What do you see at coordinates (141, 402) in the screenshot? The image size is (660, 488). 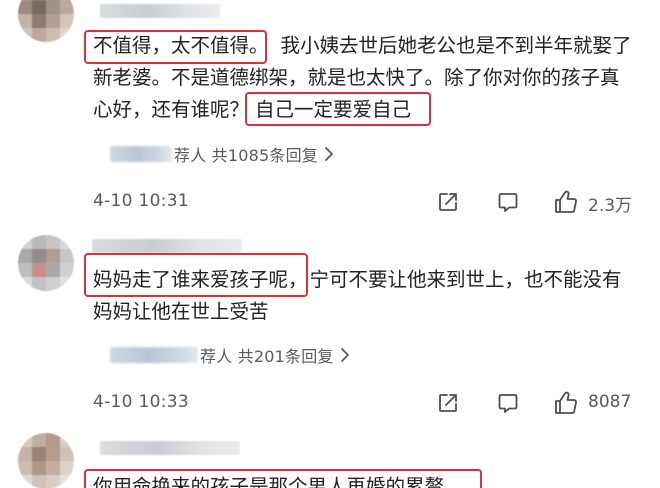 I see `timestamp: 4-10 10:33` at bounding box center [141, 402].